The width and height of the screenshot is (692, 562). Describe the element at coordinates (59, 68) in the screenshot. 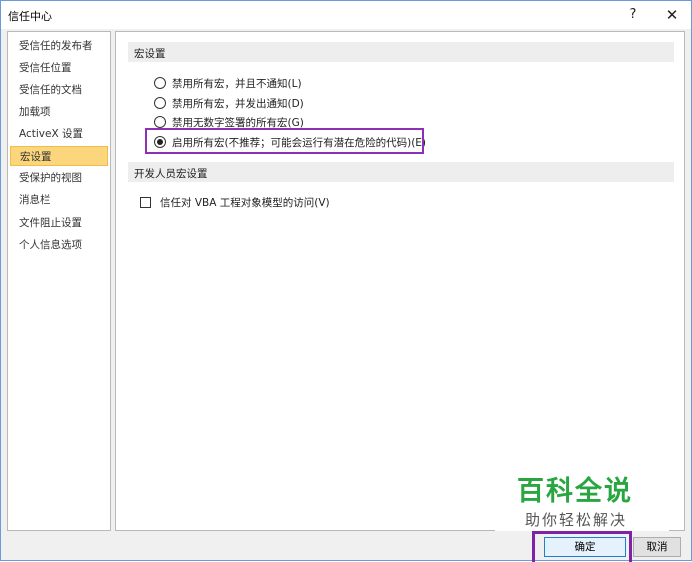

I see `sidebar-item-trusted-locations: 受信任位置` at that location.